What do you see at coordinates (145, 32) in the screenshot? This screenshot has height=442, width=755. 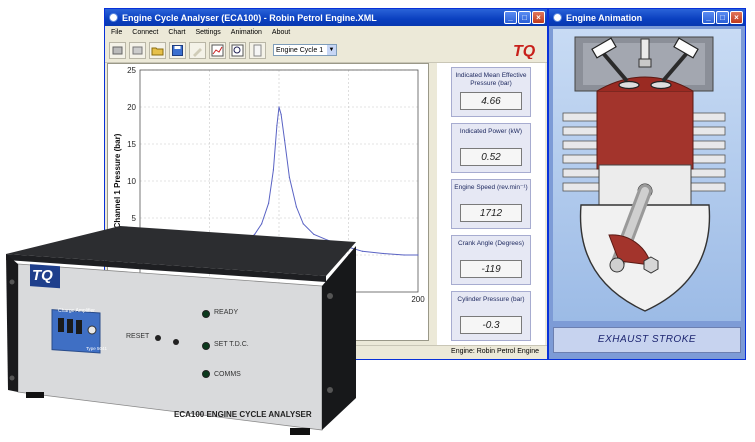 I see `menu-connect: Connect` at bounding box center [145, 32].